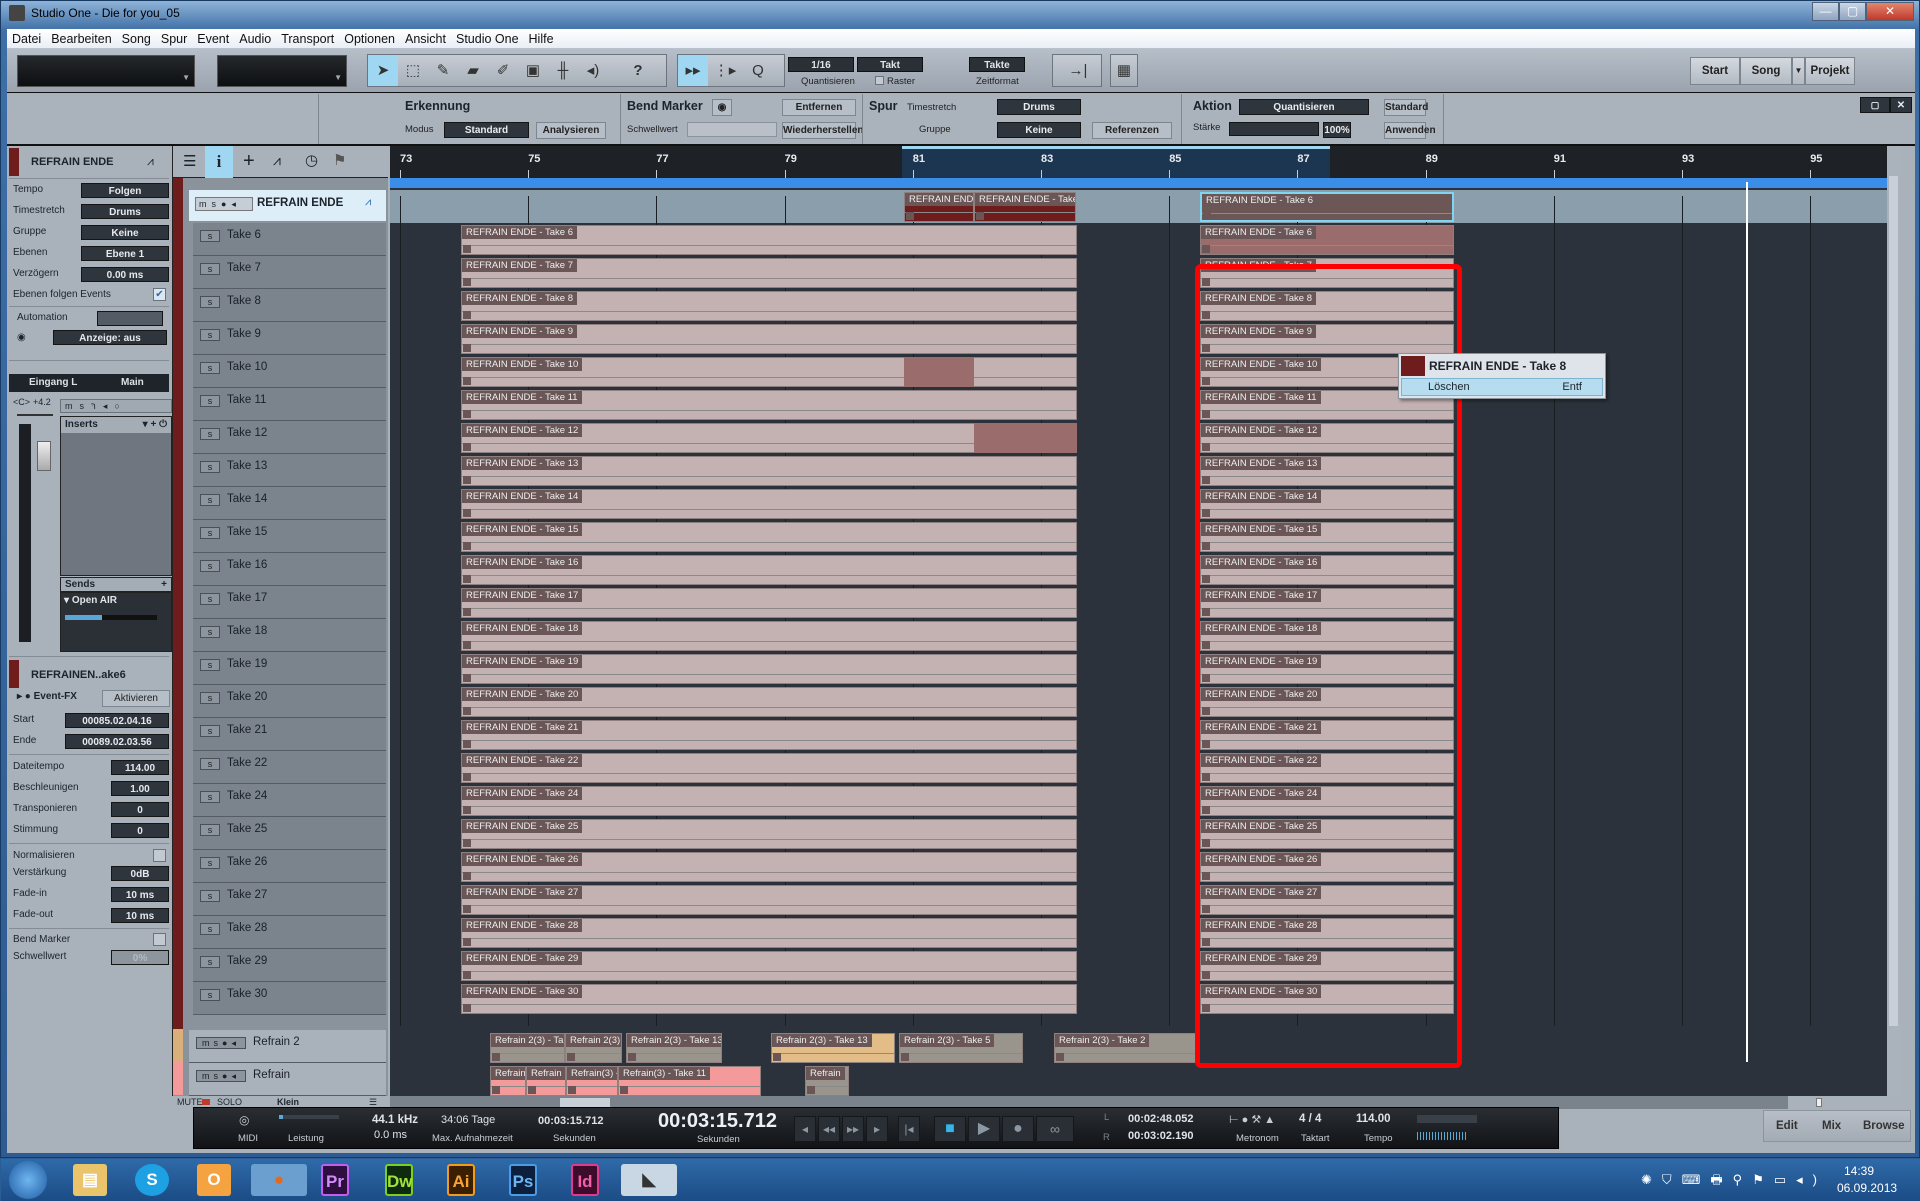 The width and height of the screenshot is (1920, 1201). I want to click on take-lane-header: s Take 17, so click(289, 602).